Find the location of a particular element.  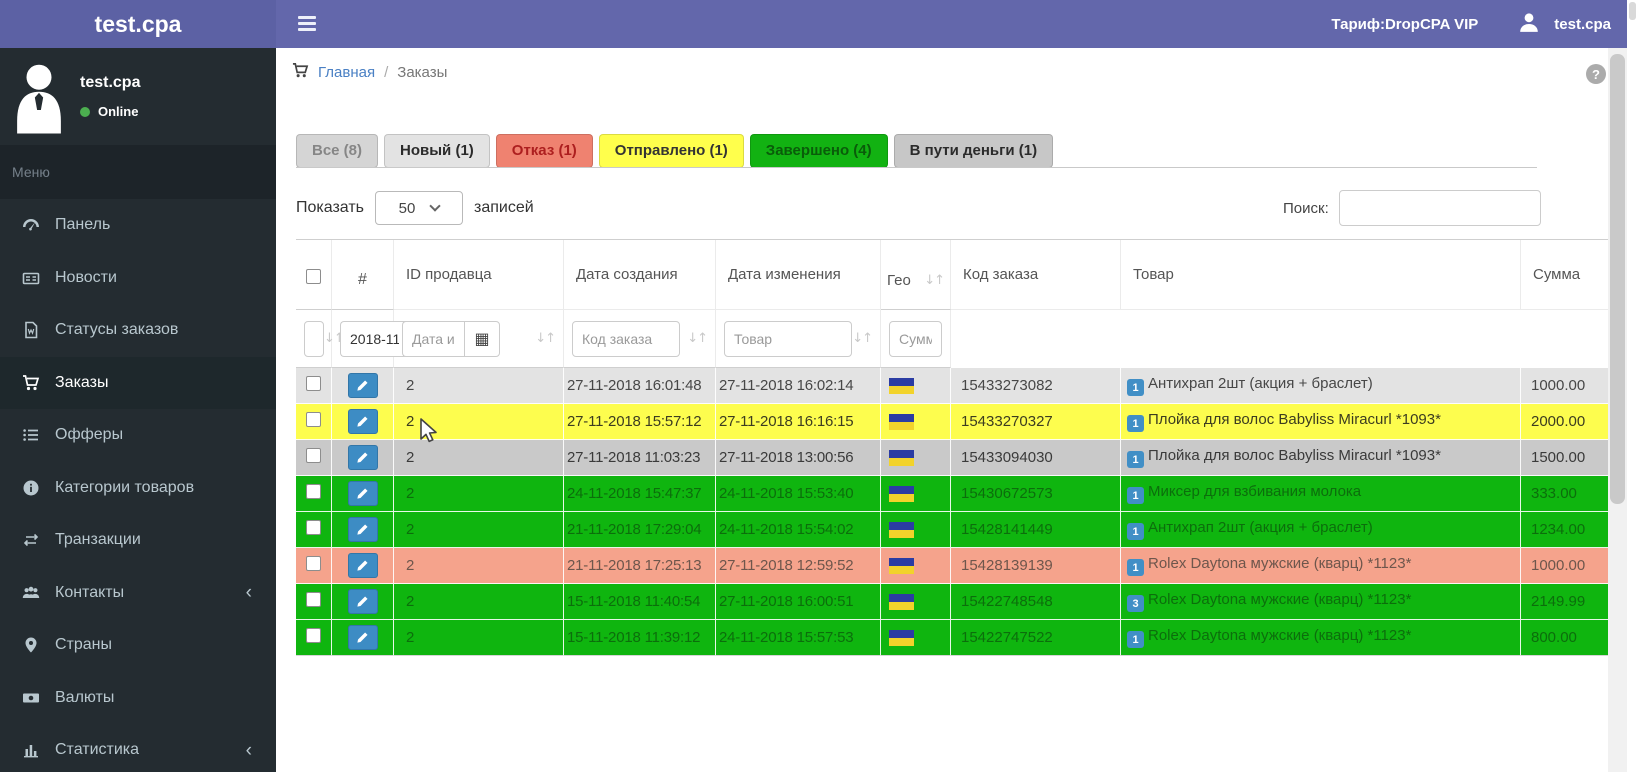

filter-sum-input is located at coordinates (915, 338).